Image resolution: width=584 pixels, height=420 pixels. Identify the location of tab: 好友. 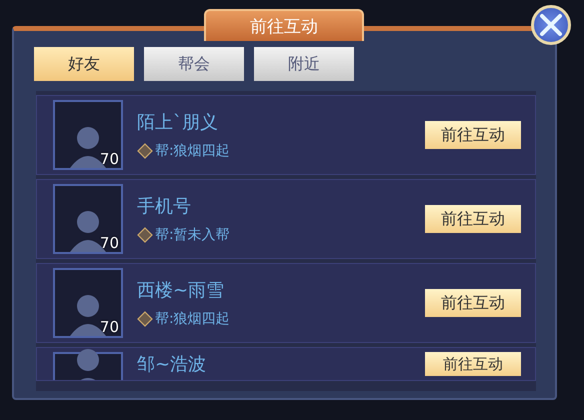
(84, 64).